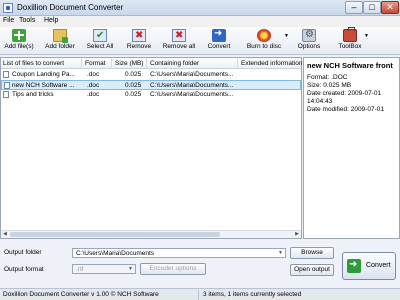 This screenshot has height=300, width=400. What do you see at coordinates (345, 109) in the screenshot?
I see `details-date-modified: Date modified: 2009-07-01` at bounding box center [345, 109].